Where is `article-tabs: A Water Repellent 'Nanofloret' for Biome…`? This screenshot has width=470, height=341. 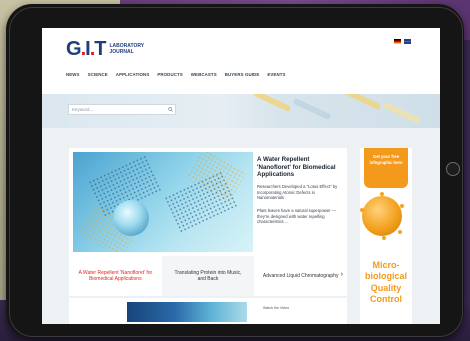 article-tabs: A Water Repellent 'Nanofloret' for Biome… is located at coordinates (208, 276).